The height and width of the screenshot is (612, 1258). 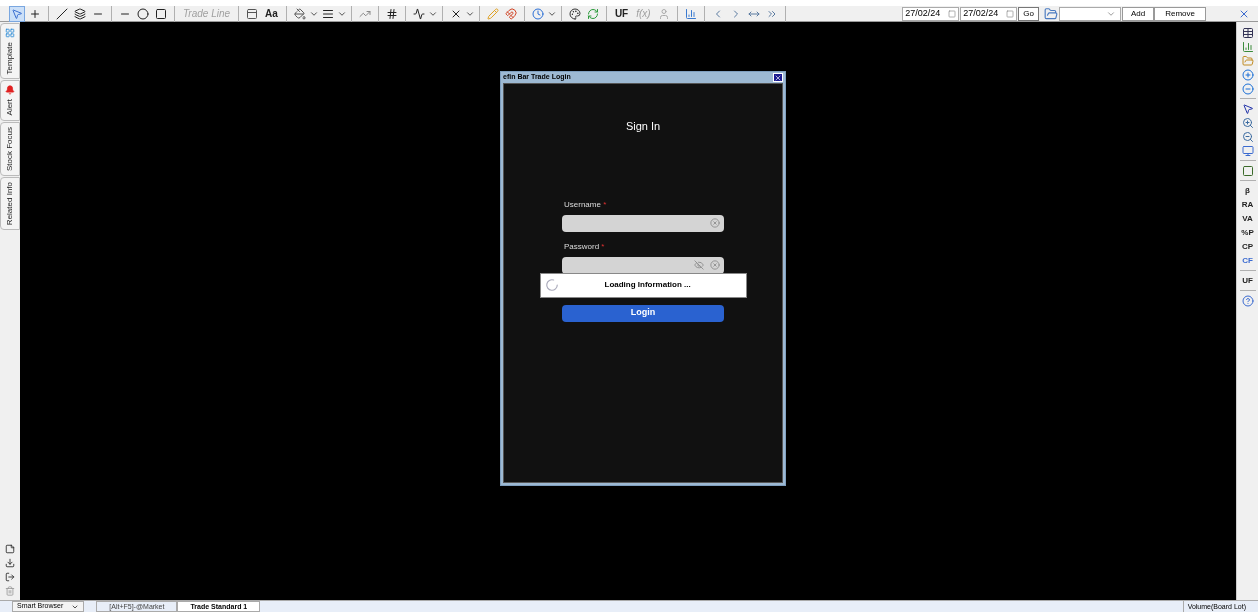 What do you see at coordinates (1028, 13) in the screenshot?
I see `go-button: Go` at bounding box center [1028, 13].